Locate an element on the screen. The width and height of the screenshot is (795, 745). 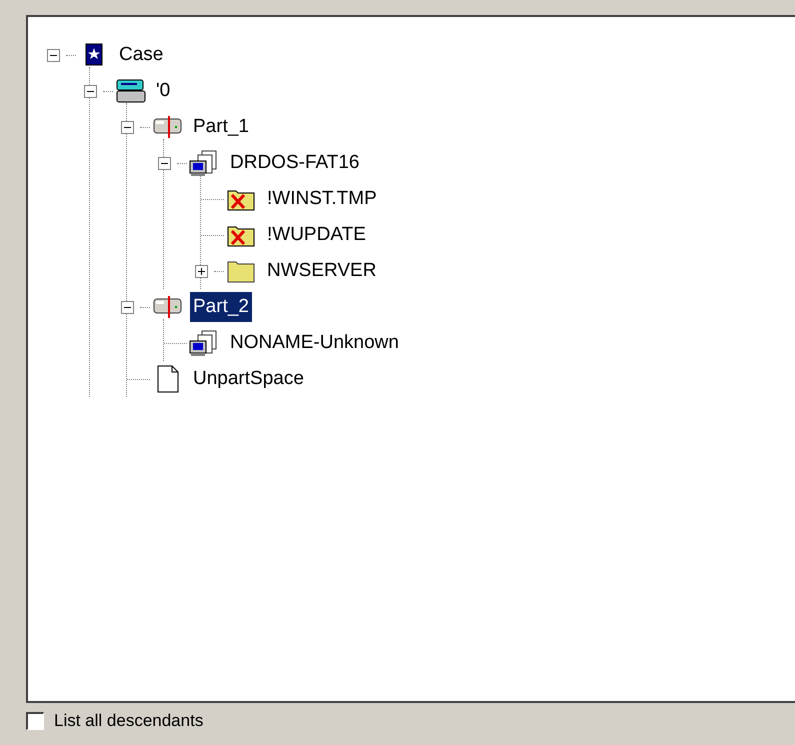
tree-item: NWSERVER is located at coordinates (322, 271).